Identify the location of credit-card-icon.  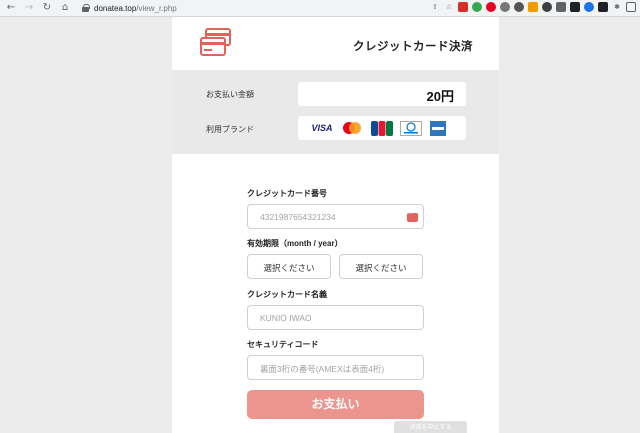
(215, 42).